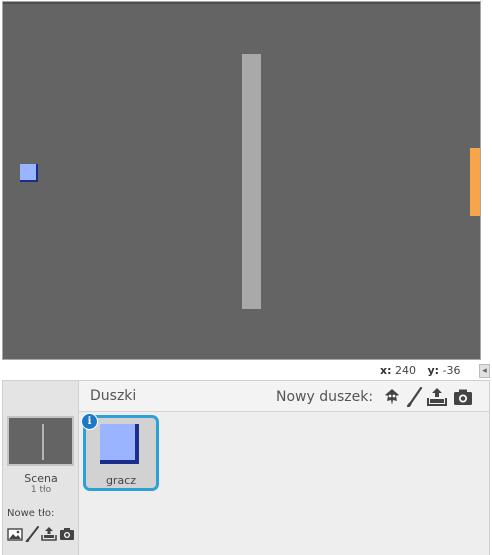  I want to click on sprites-header: Duszki Nowy duszek:, so click(284, 396).